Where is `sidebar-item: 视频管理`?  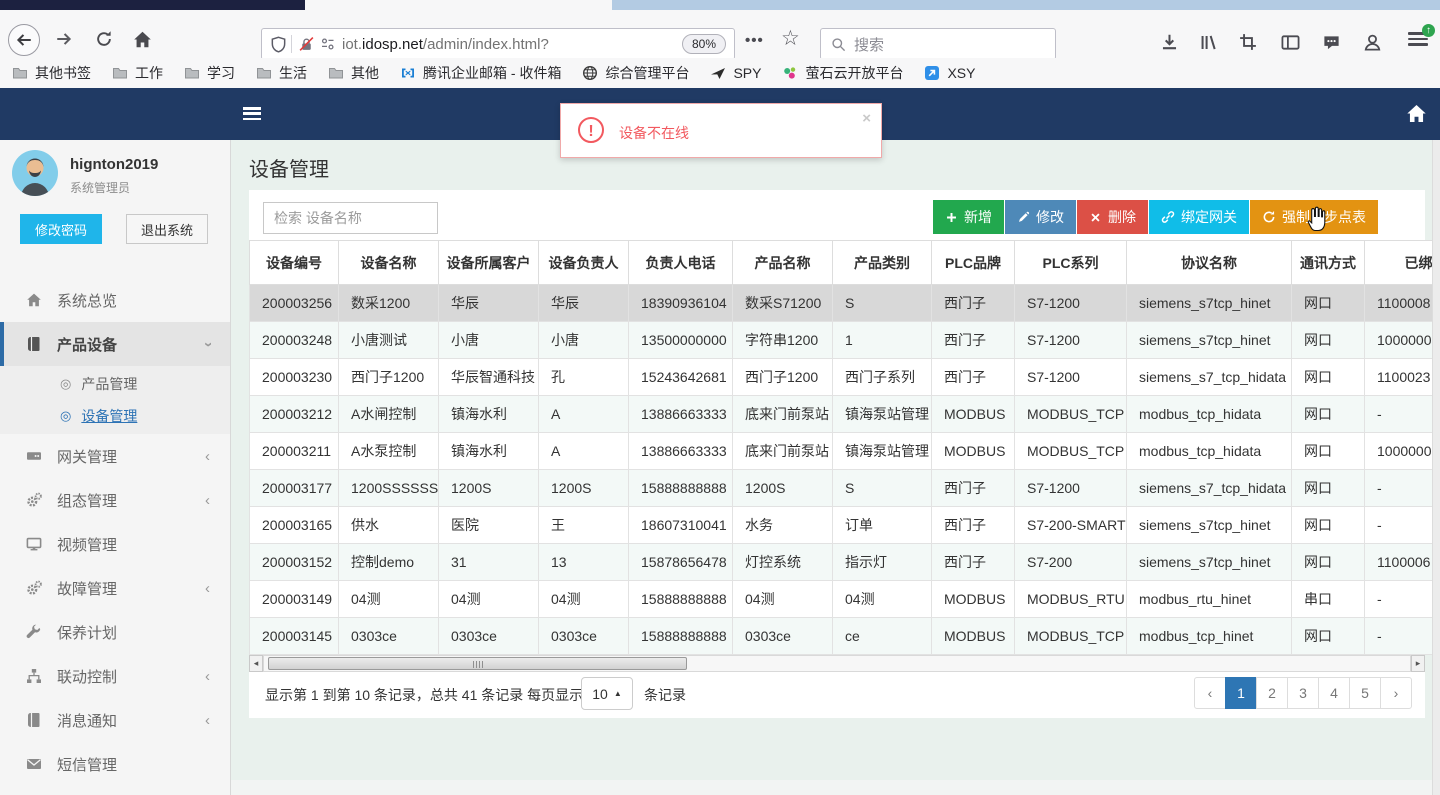 sidebar-item: 视频管理 is located at coordinates (115, 544).